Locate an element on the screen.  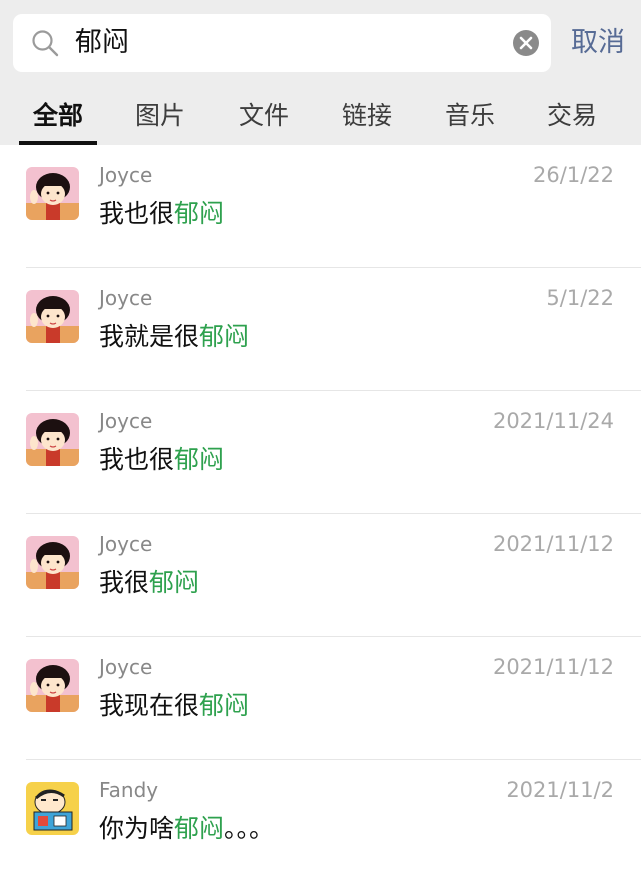
sender-name: Fandy is located at coordinates (129, 790).